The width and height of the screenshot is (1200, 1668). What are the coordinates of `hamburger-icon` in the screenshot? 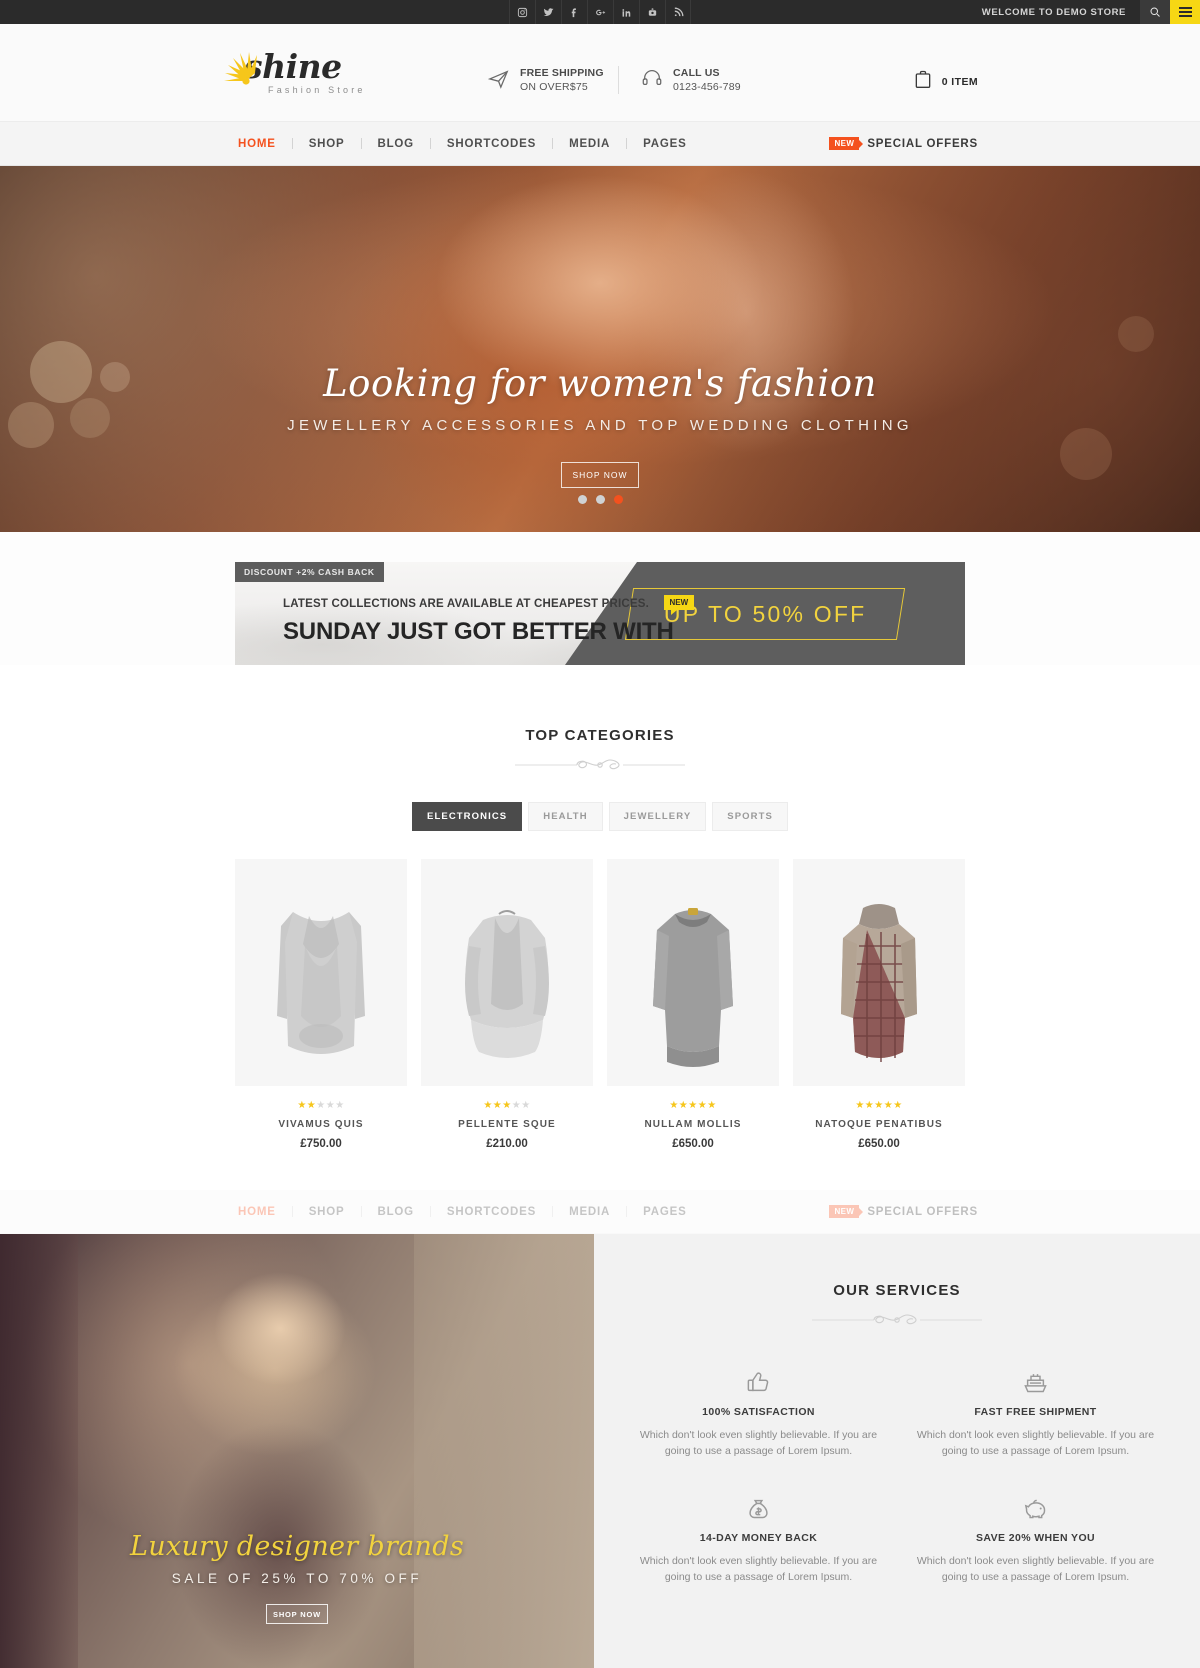 It's located at (1185, 12).